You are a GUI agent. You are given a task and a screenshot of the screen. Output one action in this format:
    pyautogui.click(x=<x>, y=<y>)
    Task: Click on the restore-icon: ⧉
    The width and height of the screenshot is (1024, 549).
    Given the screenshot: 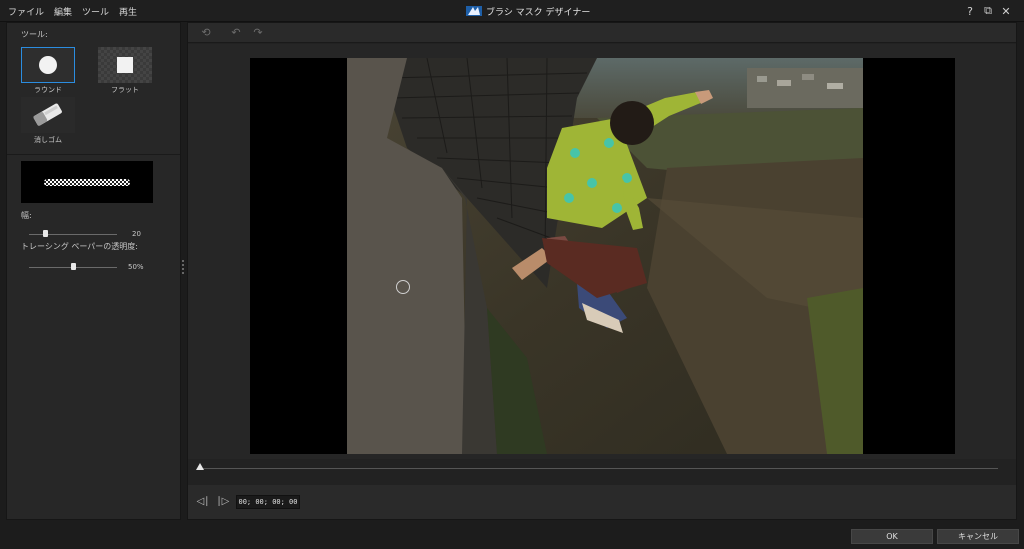 What is the action you would take?
    pyautogui.click(x=988, y=11)
    